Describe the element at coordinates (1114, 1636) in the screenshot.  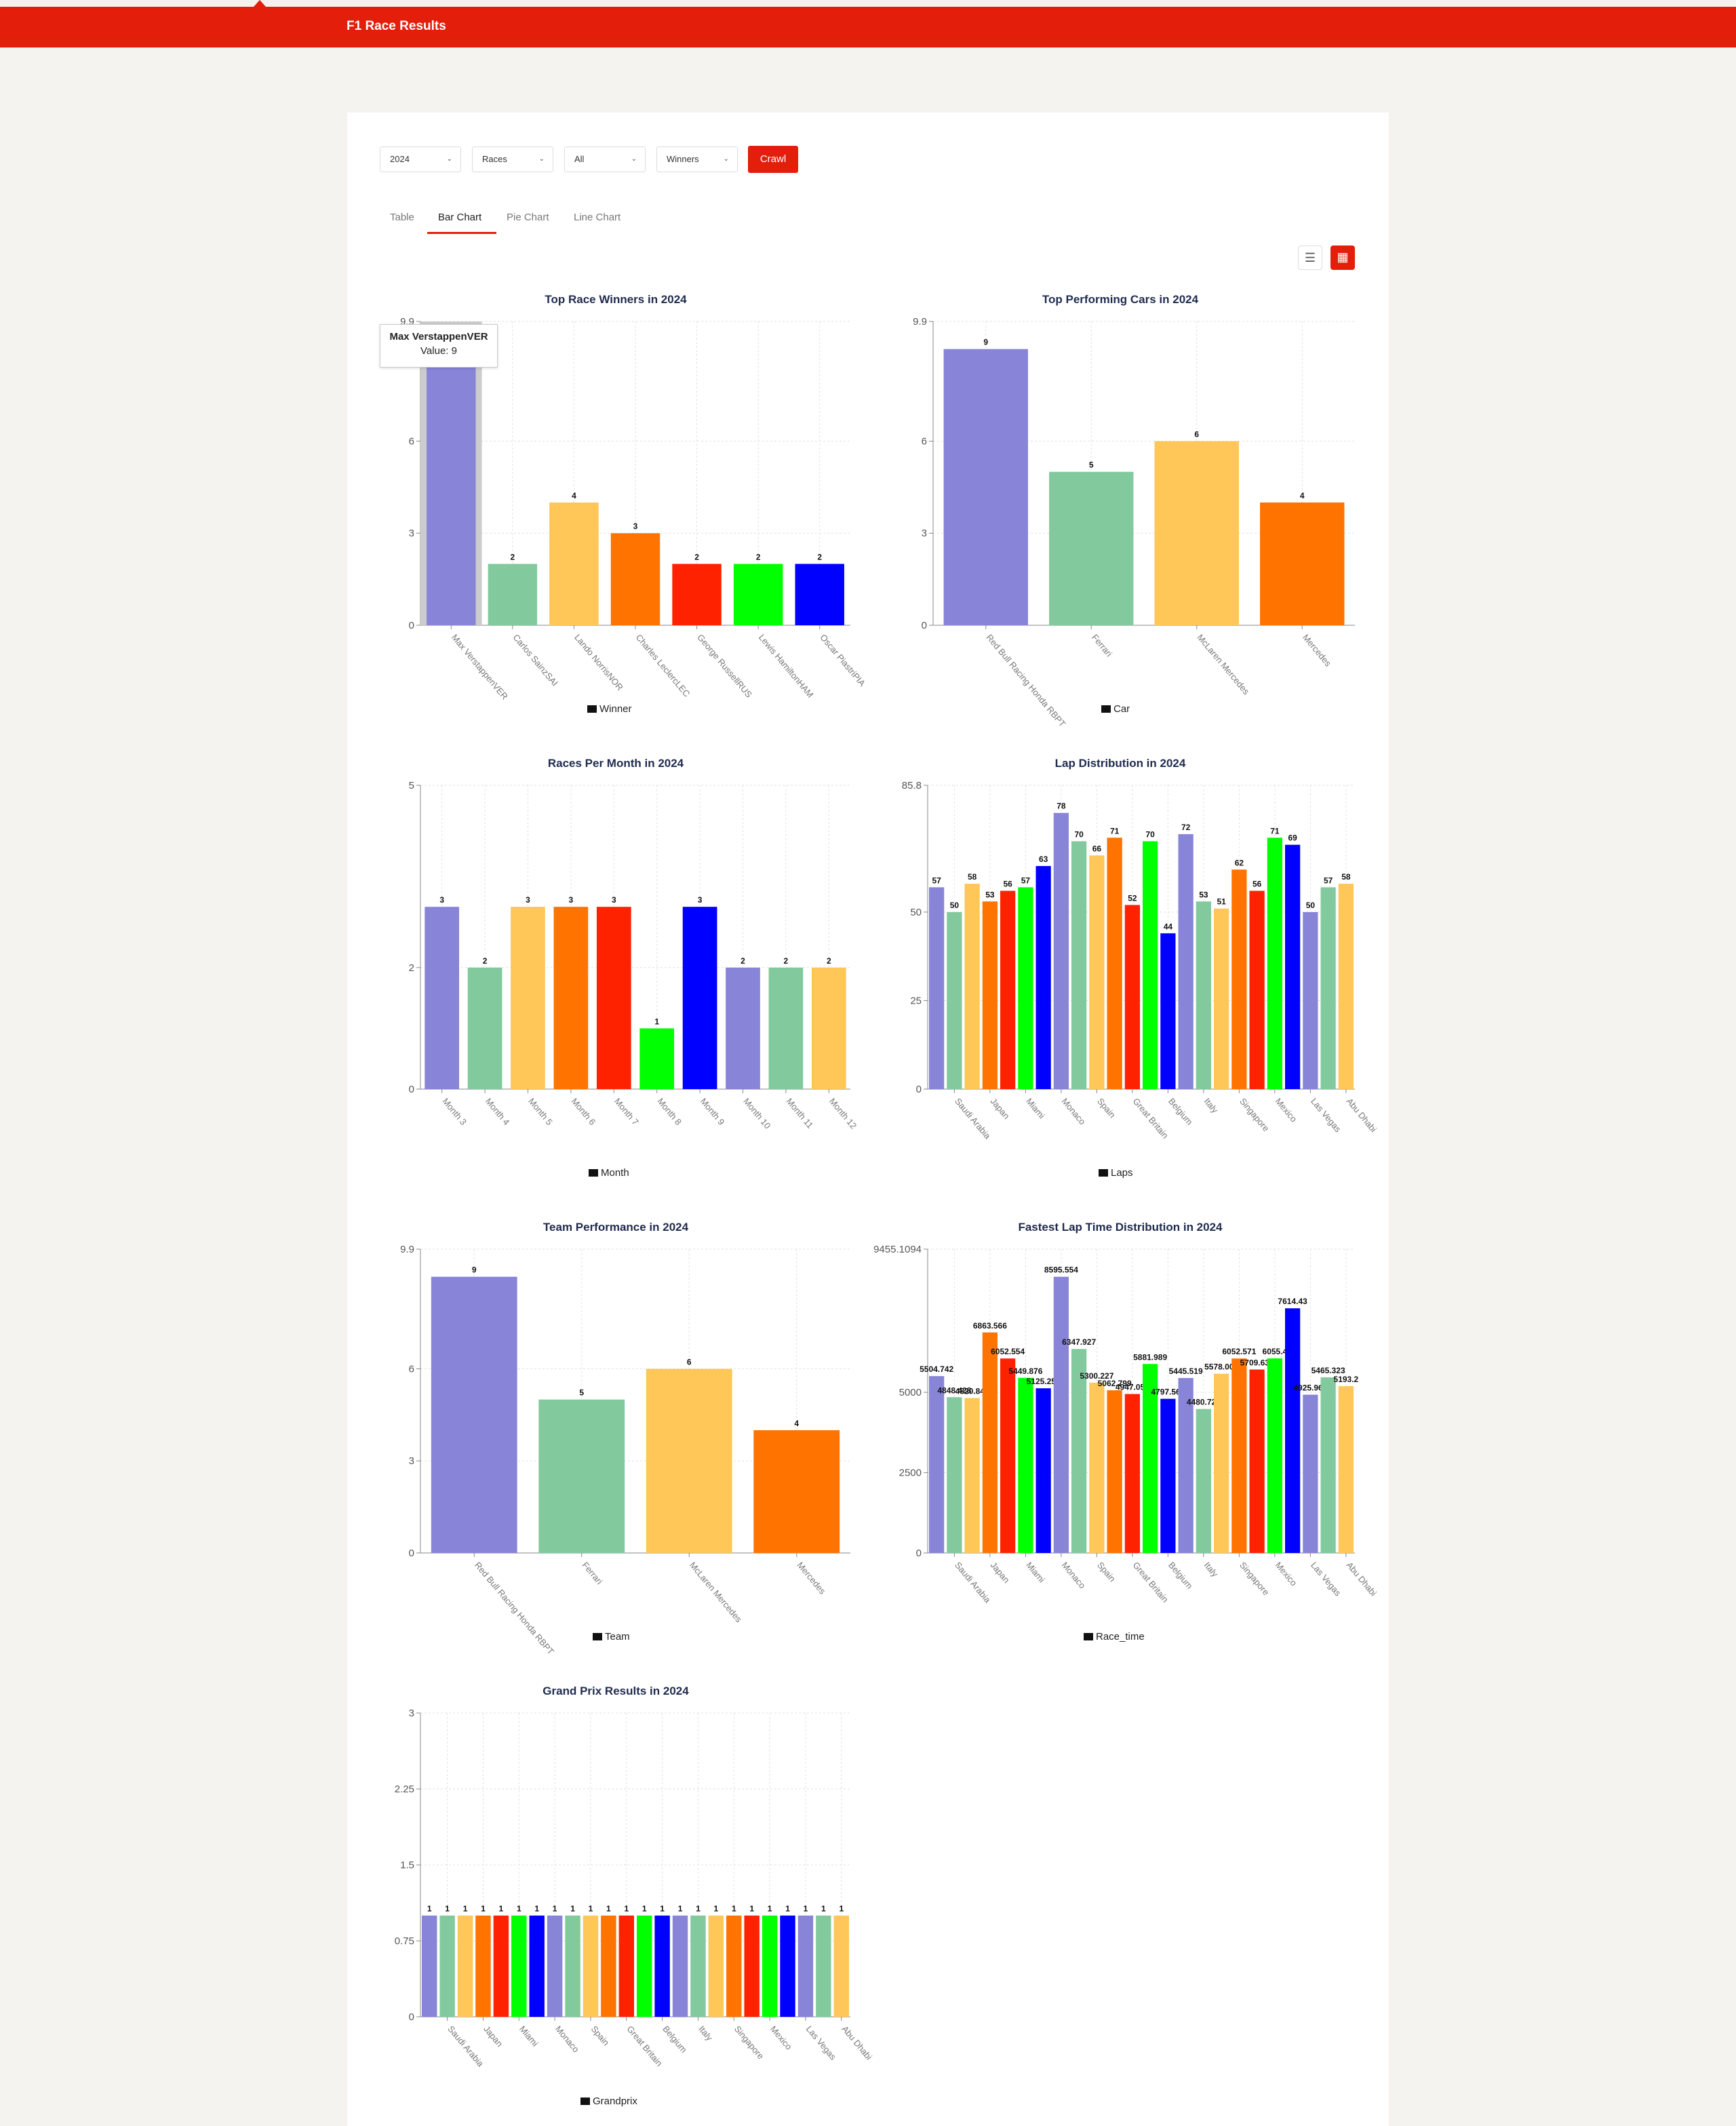
I see `chart-legend: Race_time` at that location.